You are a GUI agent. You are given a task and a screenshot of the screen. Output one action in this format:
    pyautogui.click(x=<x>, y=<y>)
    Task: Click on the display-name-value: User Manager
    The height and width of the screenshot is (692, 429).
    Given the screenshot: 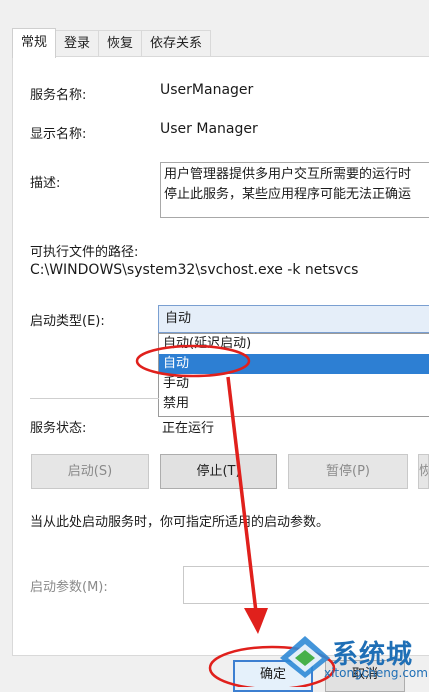 What is the action you would take?
    pyautogui.click(x=209, y=129)
    